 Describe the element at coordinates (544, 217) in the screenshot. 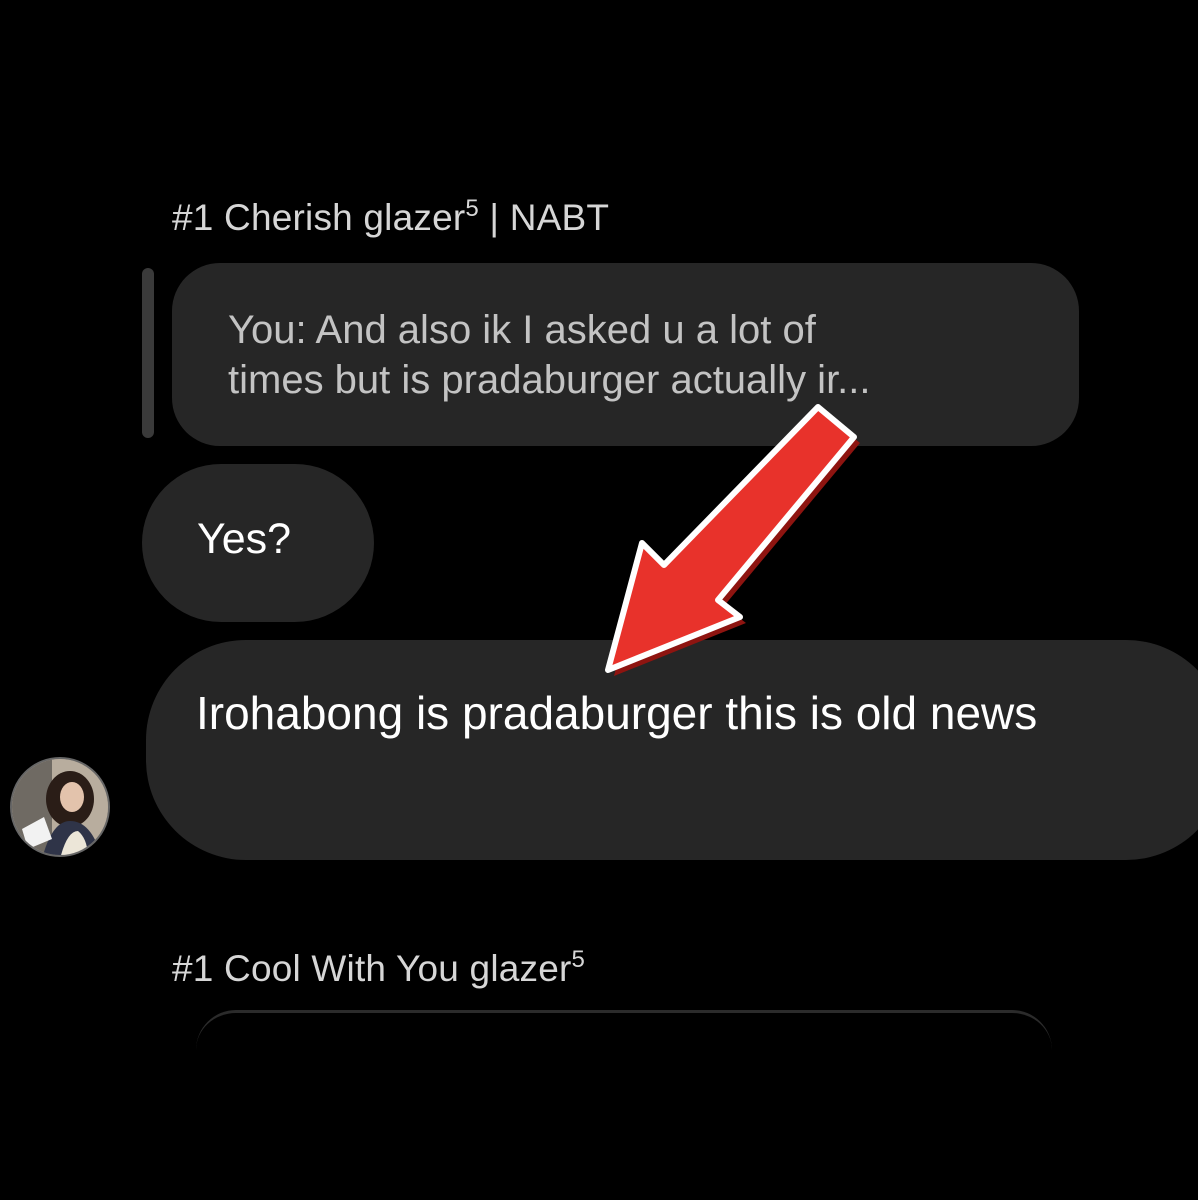

I see `sender-1-suffix: | NABT` at that location.